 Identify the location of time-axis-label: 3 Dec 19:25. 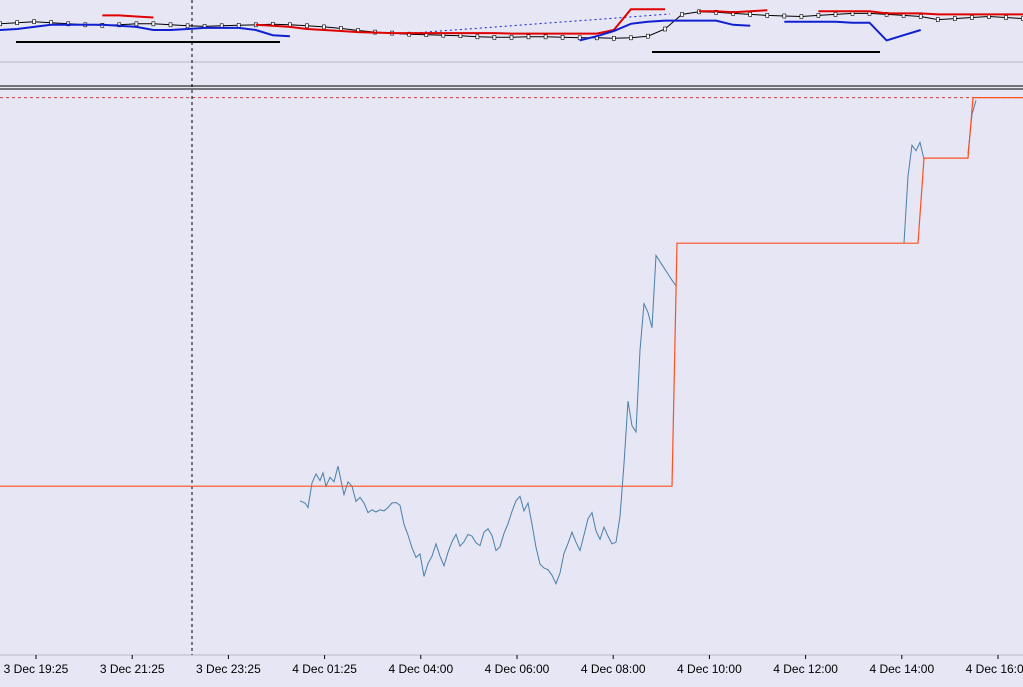
(36, 669).